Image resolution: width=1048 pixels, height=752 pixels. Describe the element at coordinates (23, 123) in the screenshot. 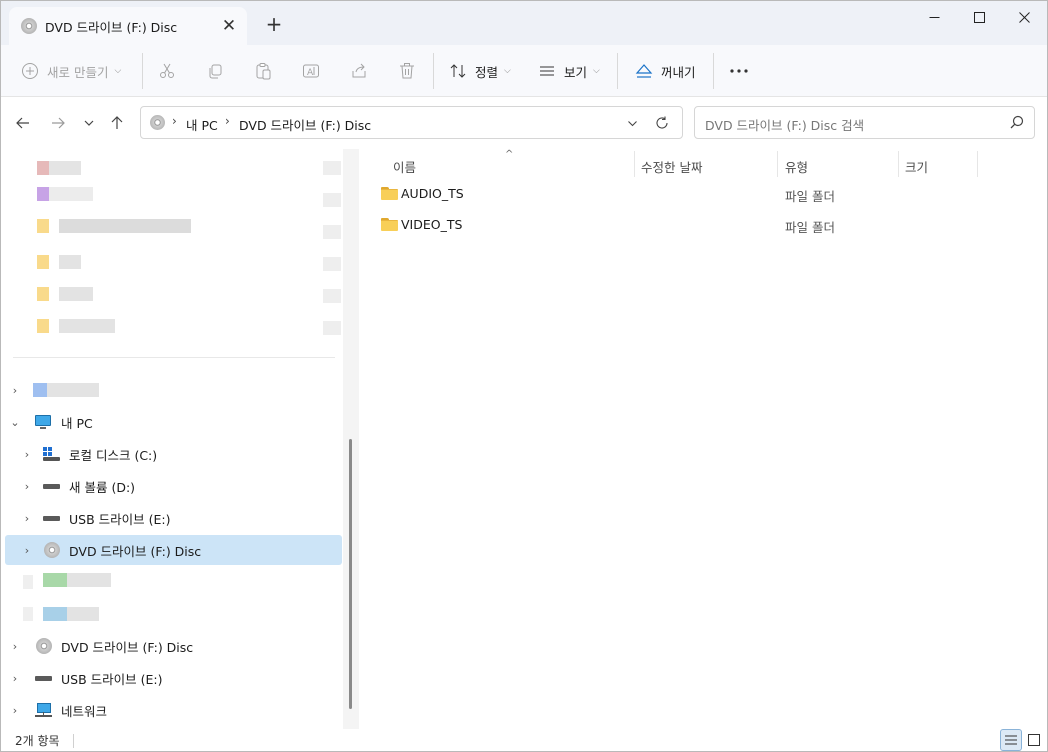

I see `back-button` at that location.